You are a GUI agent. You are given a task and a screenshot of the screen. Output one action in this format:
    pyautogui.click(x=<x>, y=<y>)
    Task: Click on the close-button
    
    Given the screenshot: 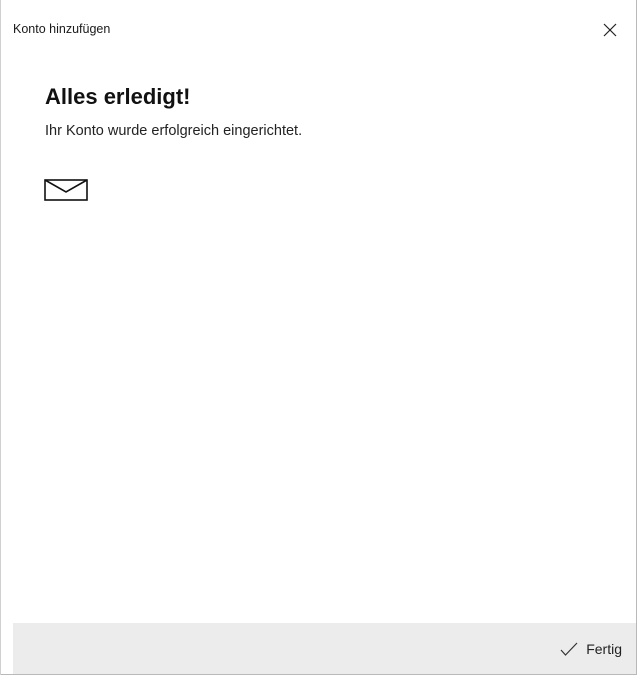 What is the action you would take?
    pyautogui.click(x=610, y=30)
    